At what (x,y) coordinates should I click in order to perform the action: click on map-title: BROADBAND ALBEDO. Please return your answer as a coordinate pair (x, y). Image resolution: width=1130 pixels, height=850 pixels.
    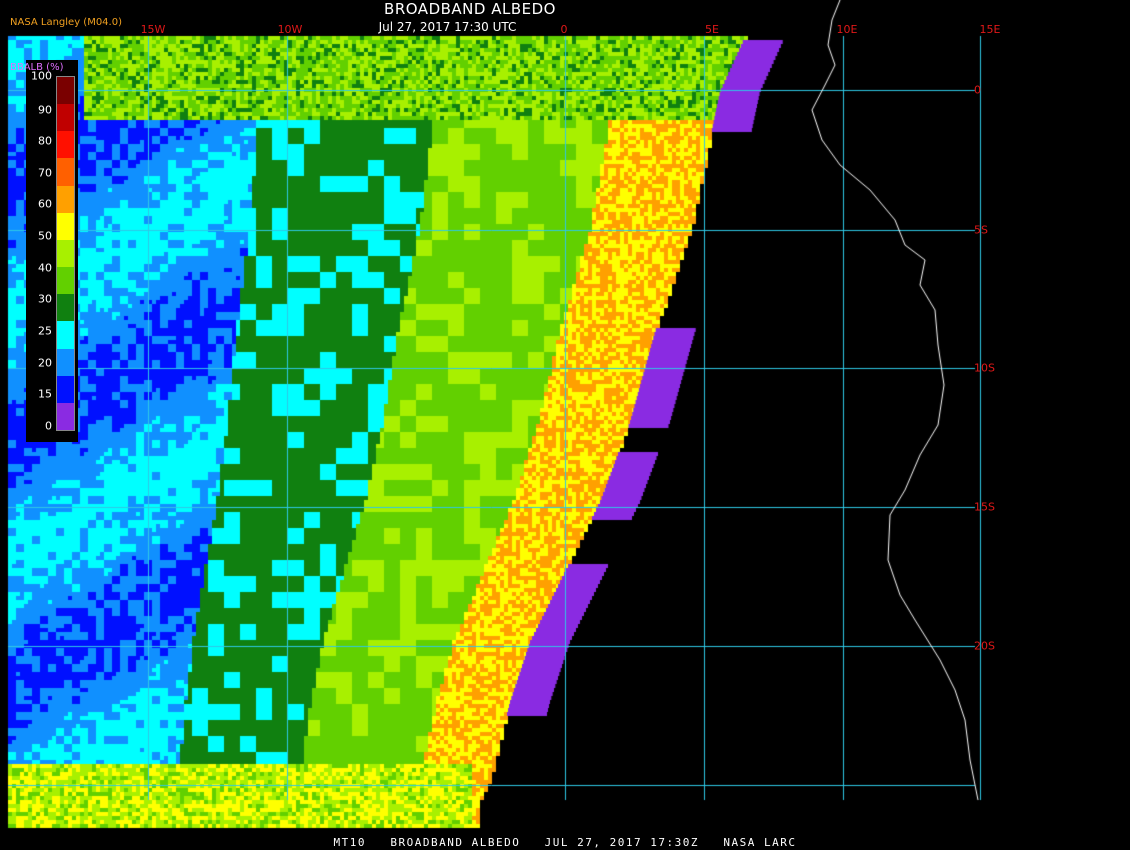
    Looking at the image, I should click on (470, 9).